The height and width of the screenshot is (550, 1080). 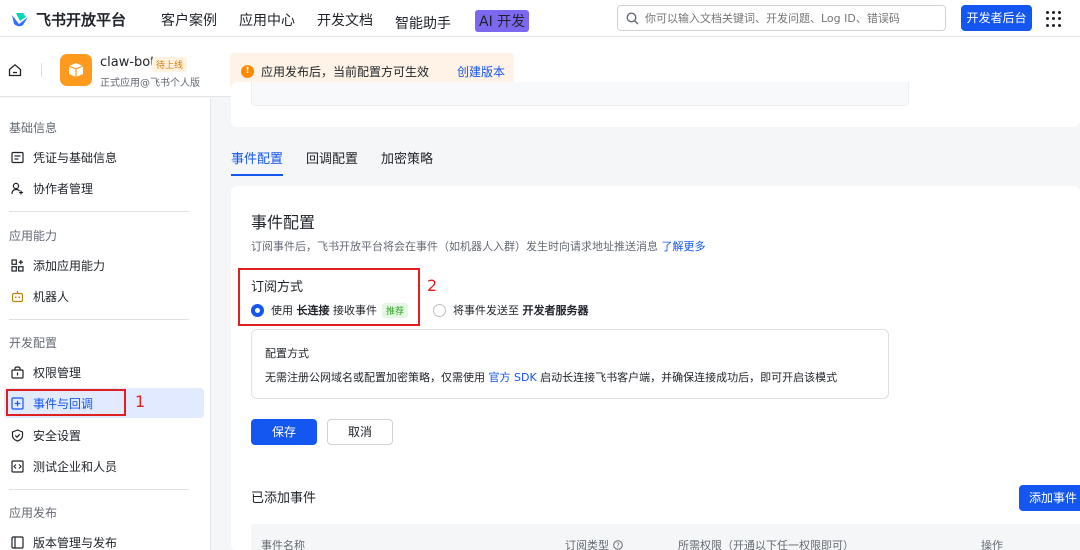 I want to click on sidebar-item-versions: 版本管理与发布, so click(x=104, y=538).